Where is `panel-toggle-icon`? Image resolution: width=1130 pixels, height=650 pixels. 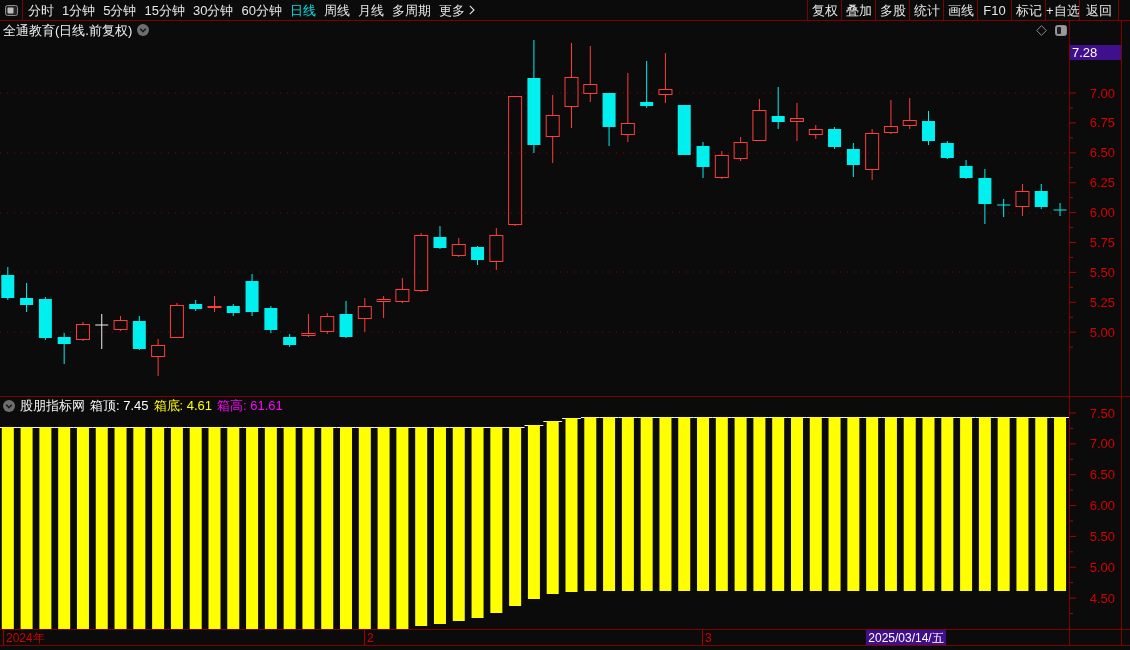 panel-toggle-icon is located at coordinates (11, 10).